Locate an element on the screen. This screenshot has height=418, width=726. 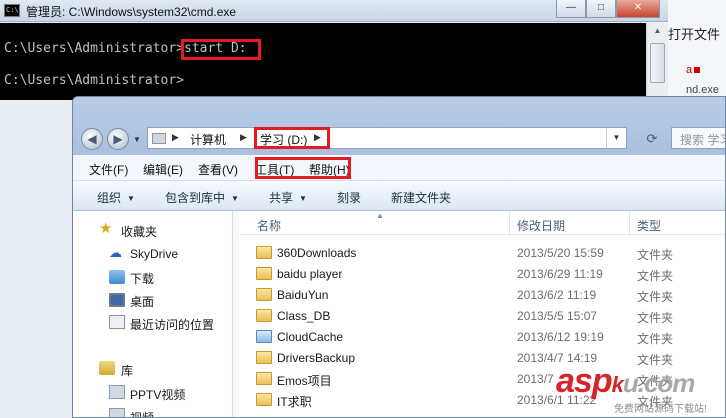
close-button: ✕ is located at coordinates (638, 9).